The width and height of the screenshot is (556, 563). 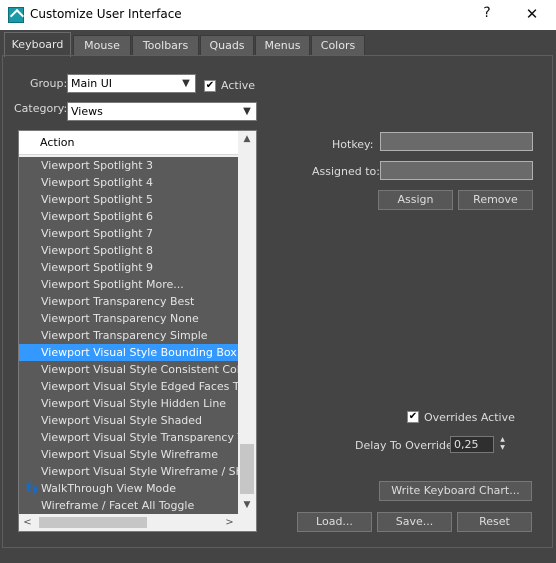 I want to click on active-checkbox: ✔, so click(x=210, y=86).